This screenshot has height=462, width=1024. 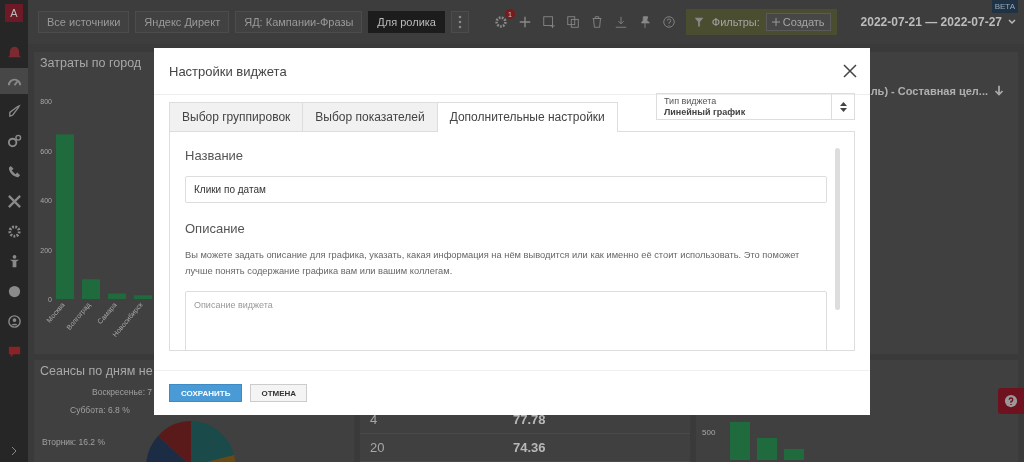 What do you see at coordinates (572, 22) in the screenshot?
I see `copy-icon` at bounding box center [572, 22].